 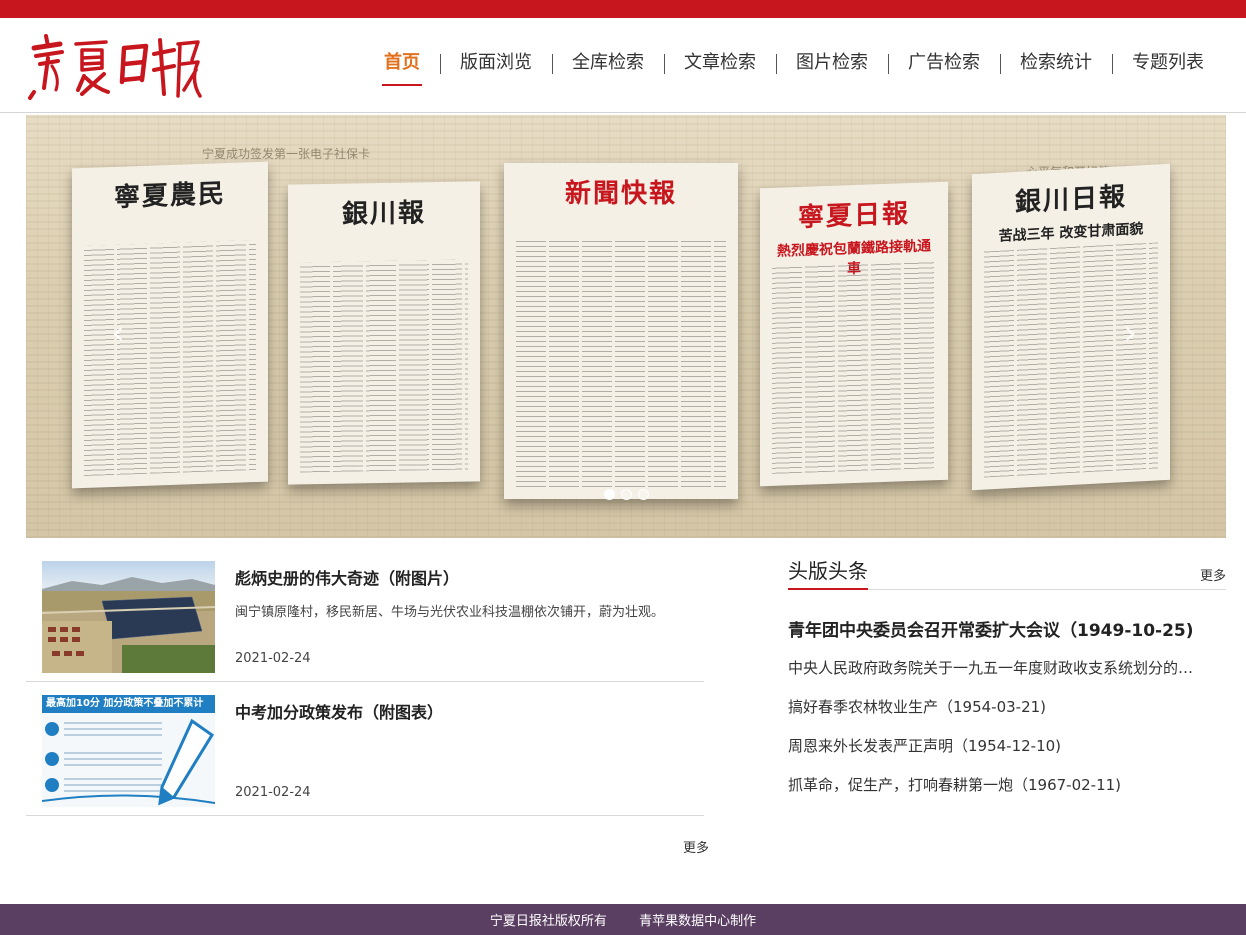 I want to click on nav-item-page-browse: 版面浏览, so click(x=496, y=63).